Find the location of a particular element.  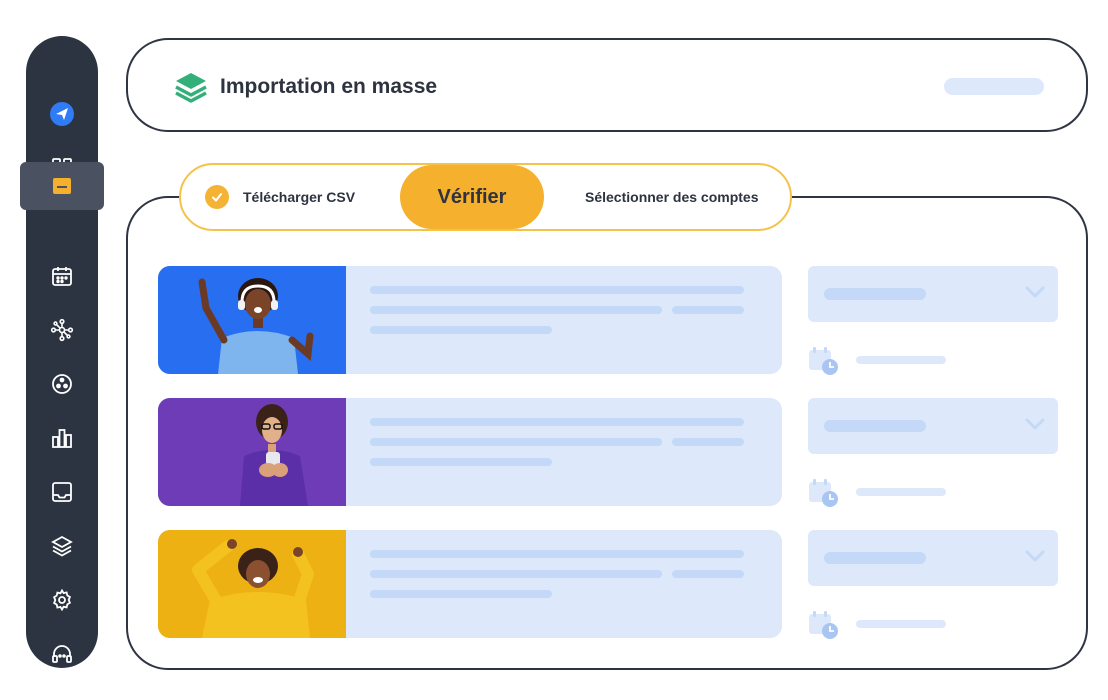

paper-plane-logo-icon is located at coordinates (62, 114).